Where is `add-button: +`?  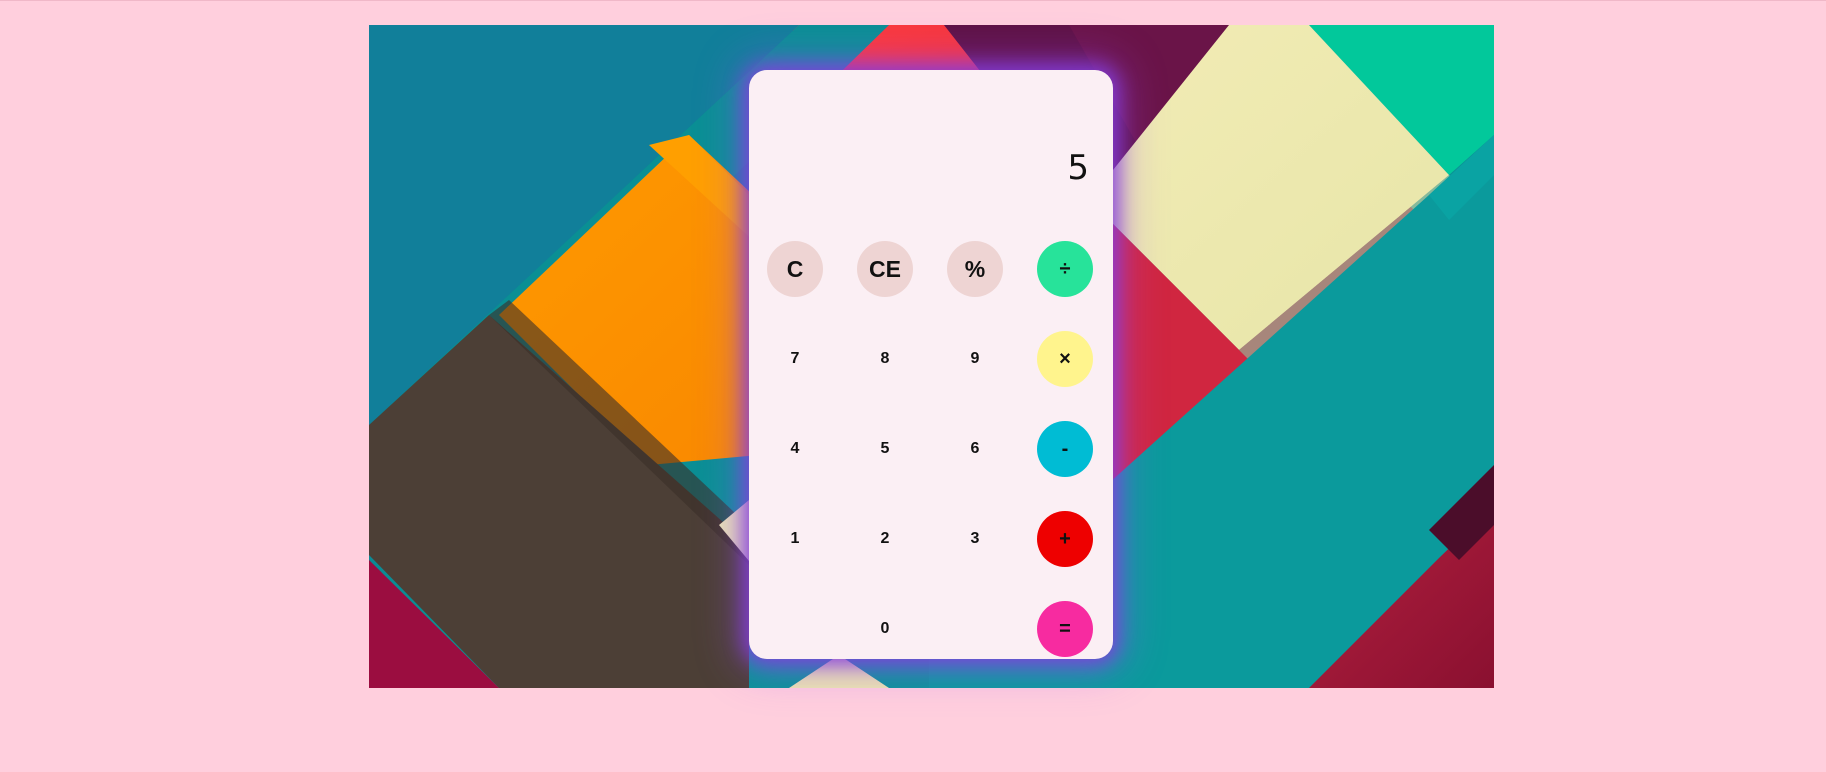 add-button: + is located at coordinates (1065, 539).